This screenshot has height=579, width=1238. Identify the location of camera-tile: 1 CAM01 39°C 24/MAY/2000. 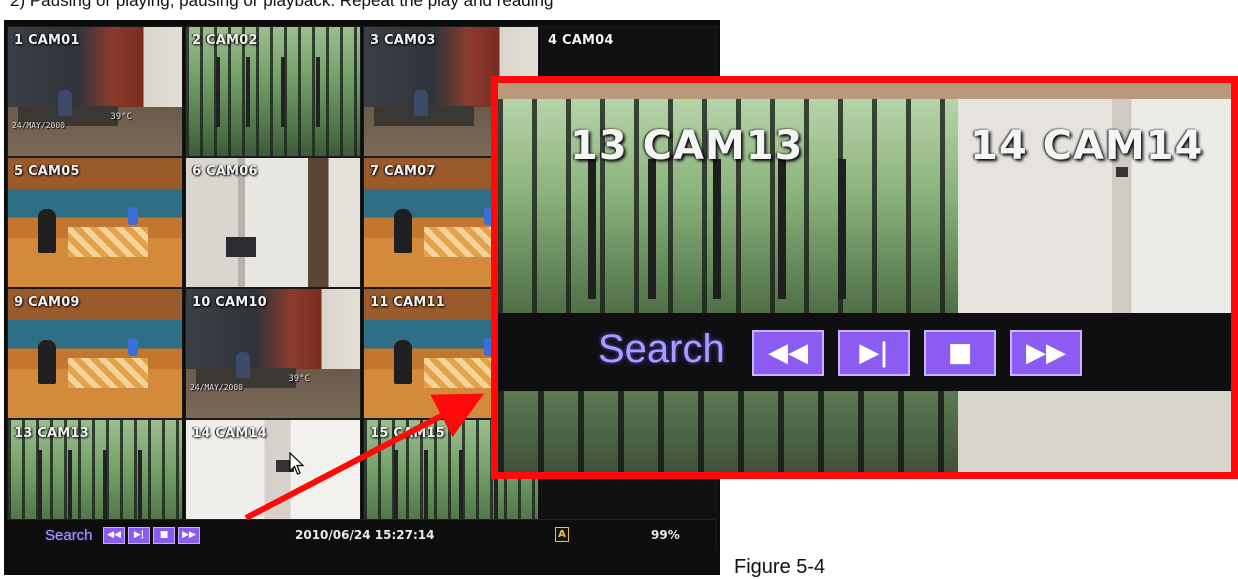
(95, 91).